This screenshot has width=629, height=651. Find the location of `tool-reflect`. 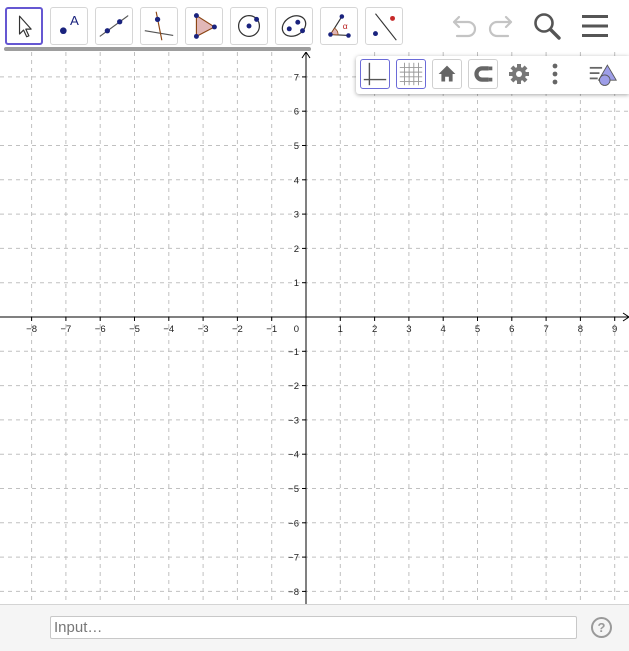

tool-reflect is located at coordinates (384, 26).